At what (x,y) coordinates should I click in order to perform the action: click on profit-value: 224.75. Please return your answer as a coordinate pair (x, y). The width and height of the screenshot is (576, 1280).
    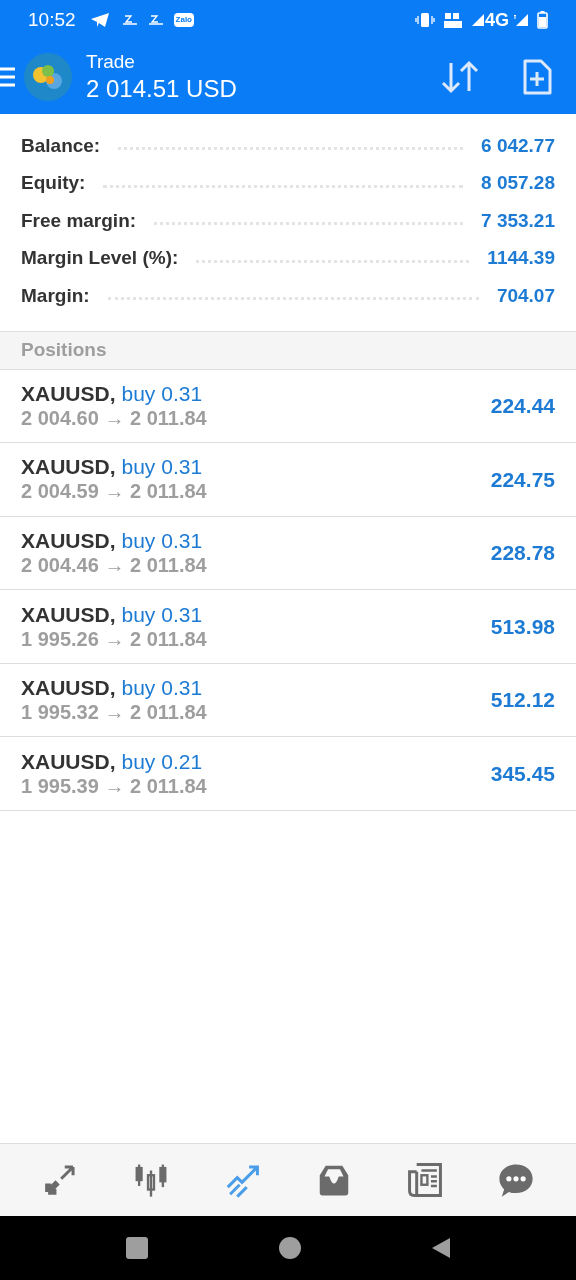
    Looking at the image, I should click on (522, 479).